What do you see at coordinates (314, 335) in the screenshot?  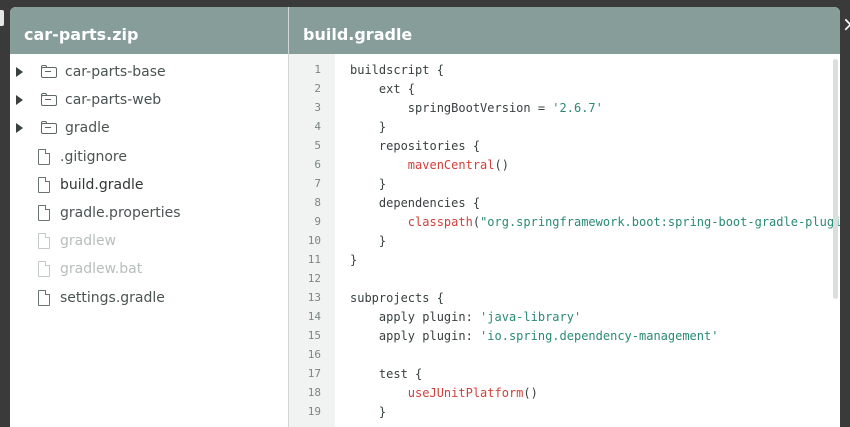 I see `line-number: 15` at bounding box center [314, 335].